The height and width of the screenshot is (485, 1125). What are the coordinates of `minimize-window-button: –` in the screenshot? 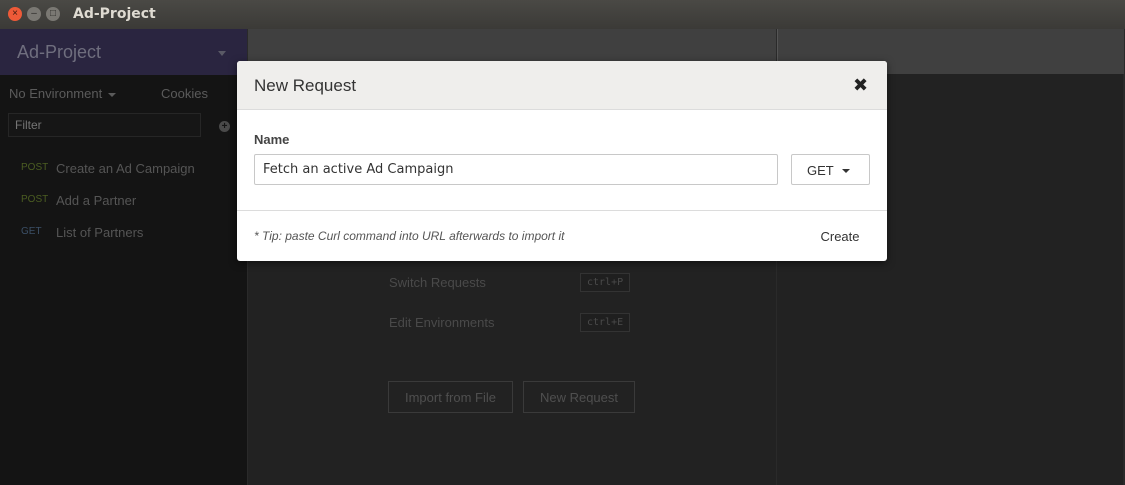 It's located at (34, 14).